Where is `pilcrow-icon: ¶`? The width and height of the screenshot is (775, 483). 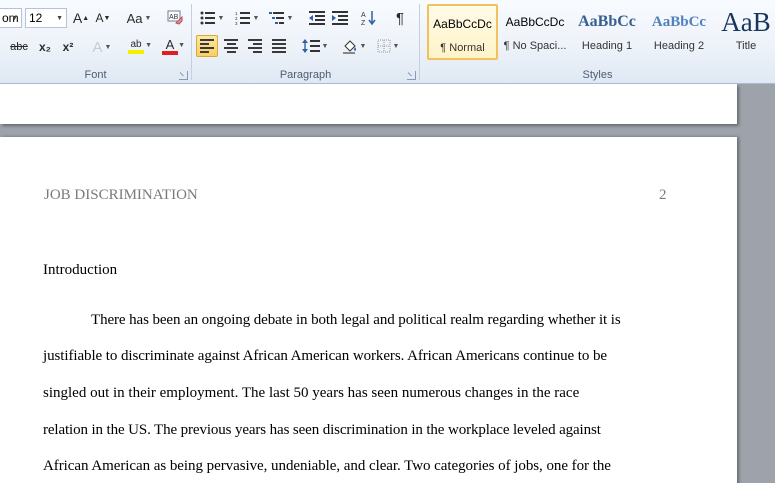 pilcrow-icon: ¶ is located at coordinates (400, 18).